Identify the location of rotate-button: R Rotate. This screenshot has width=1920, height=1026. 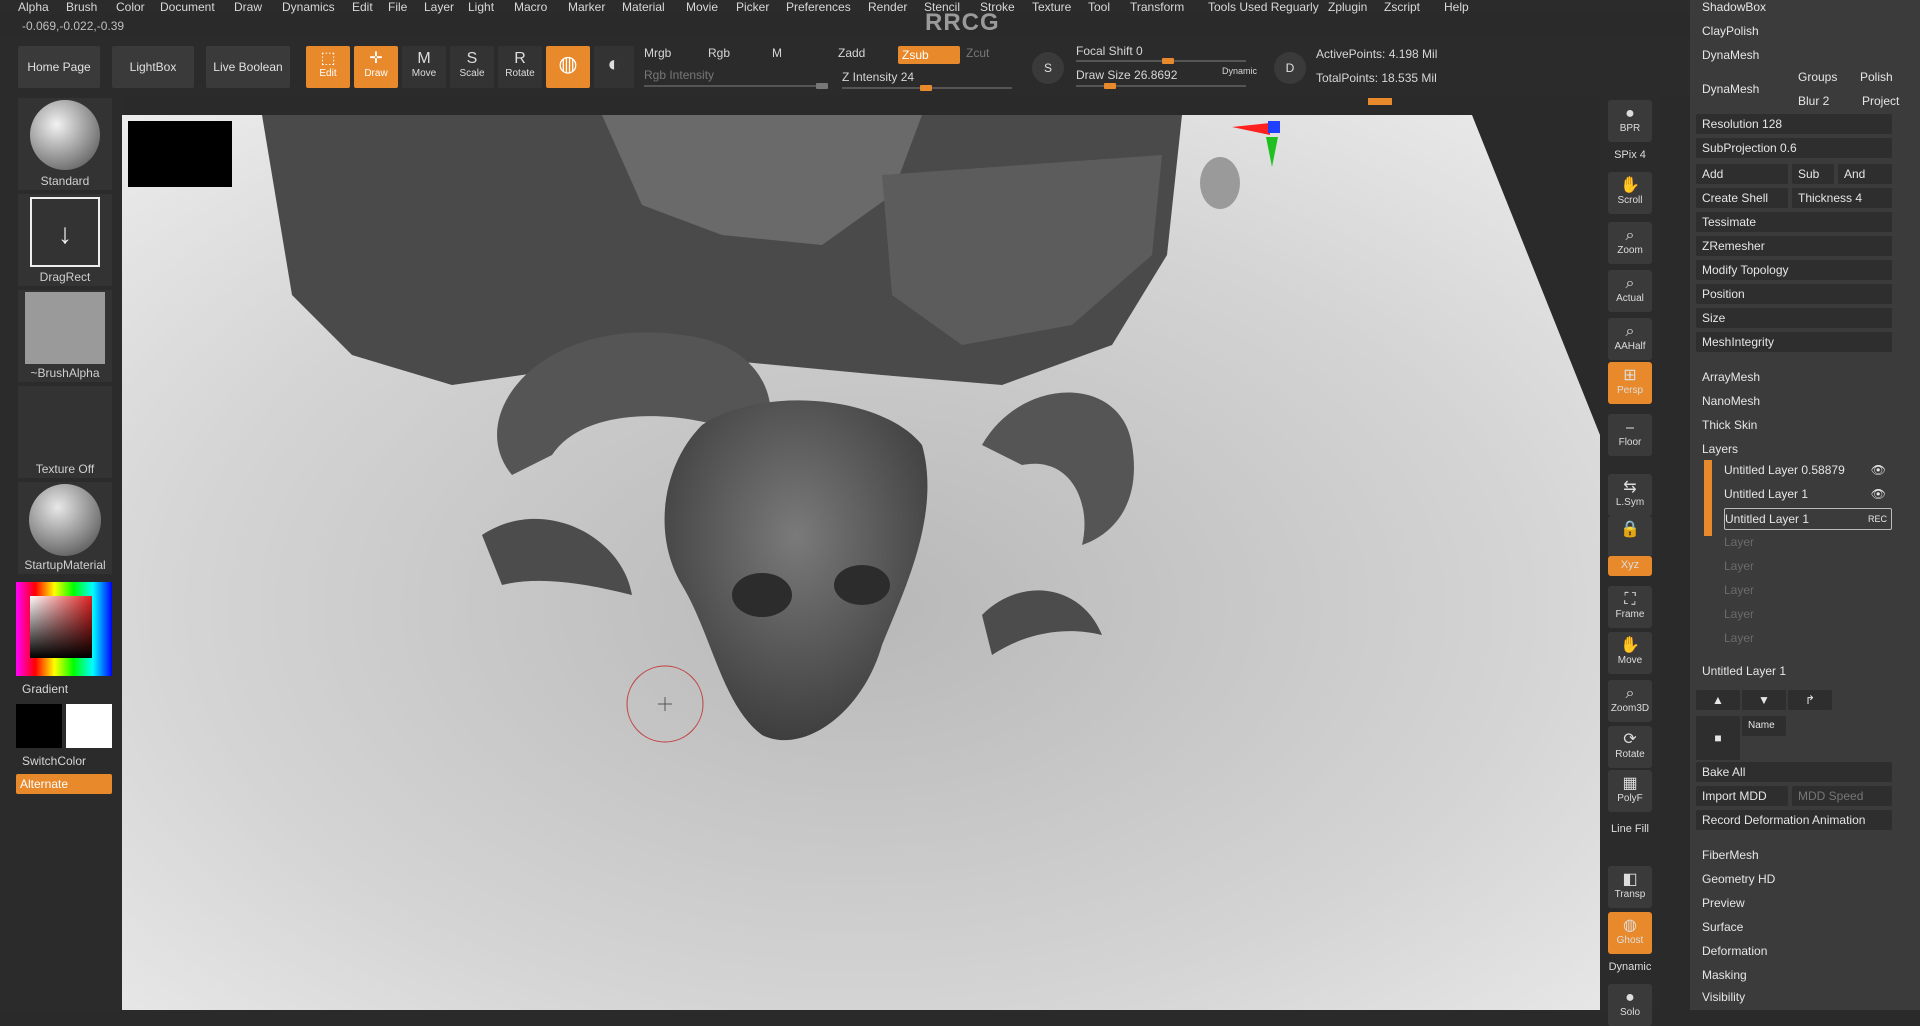
(520, 67).